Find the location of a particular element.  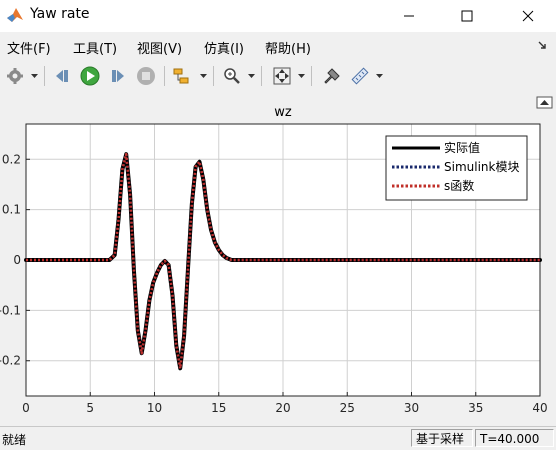

minimize-icon is located at coordinates (409, 16).